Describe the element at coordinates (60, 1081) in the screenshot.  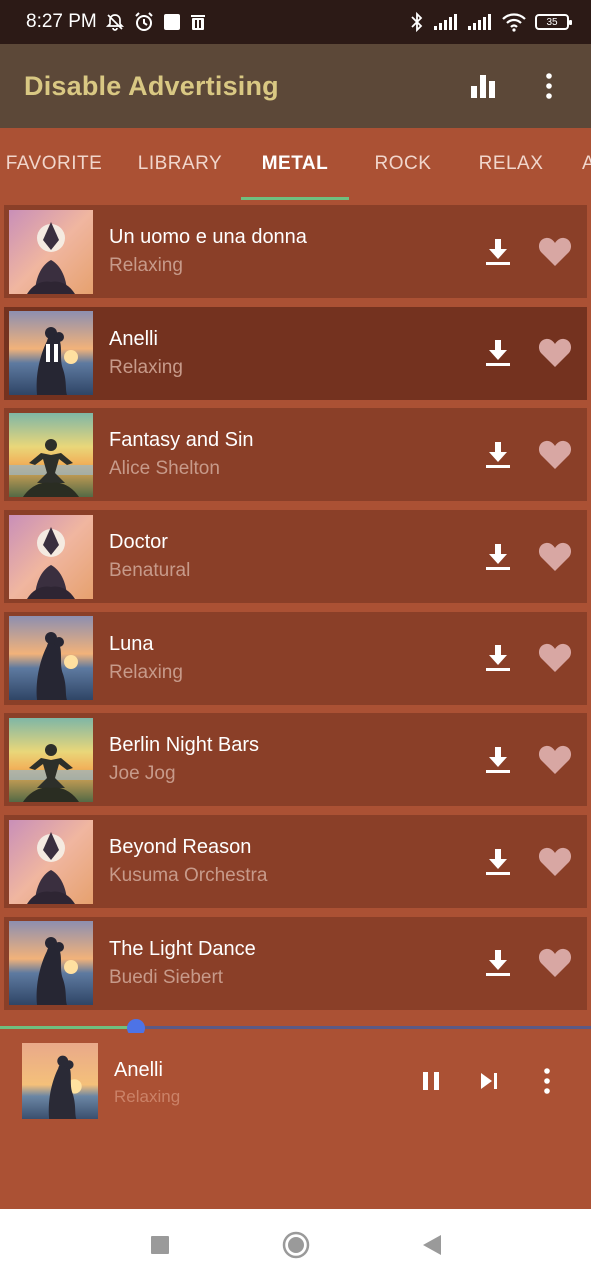
I see `now-playing-art` at that location.